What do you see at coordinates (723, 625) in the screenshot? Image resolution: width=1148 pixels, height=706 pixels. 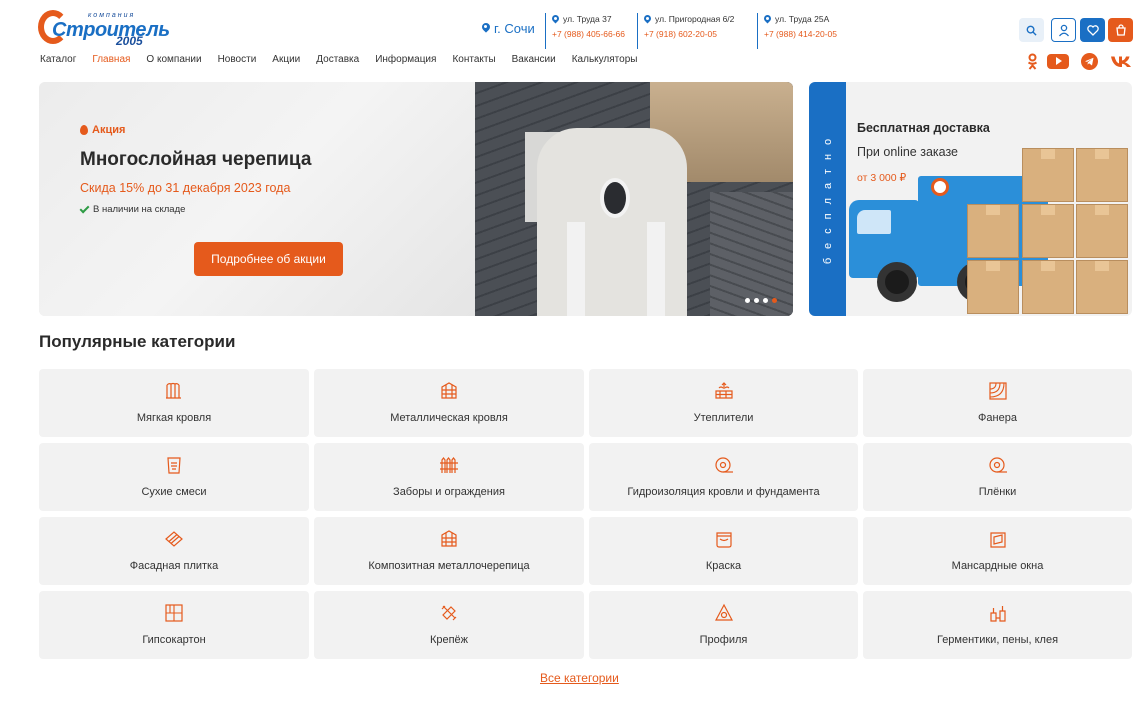 I see `category-card: Профиля` at bounding box center [723, 625].